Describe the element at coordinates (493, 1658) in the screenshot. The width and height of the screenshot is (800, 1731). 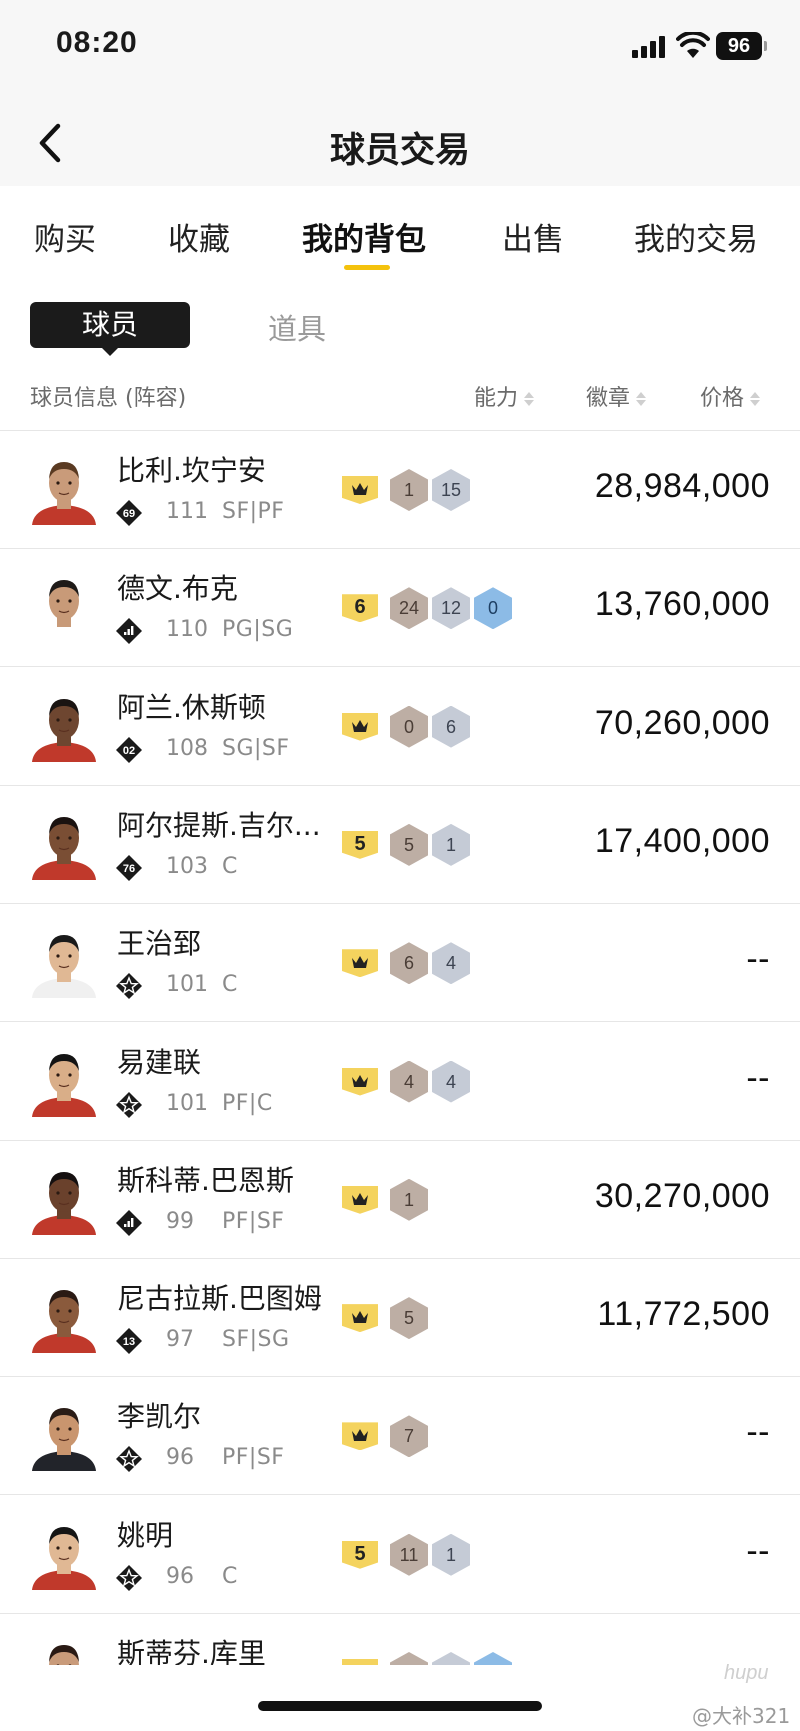
I see `blue-badge-count` at that location.